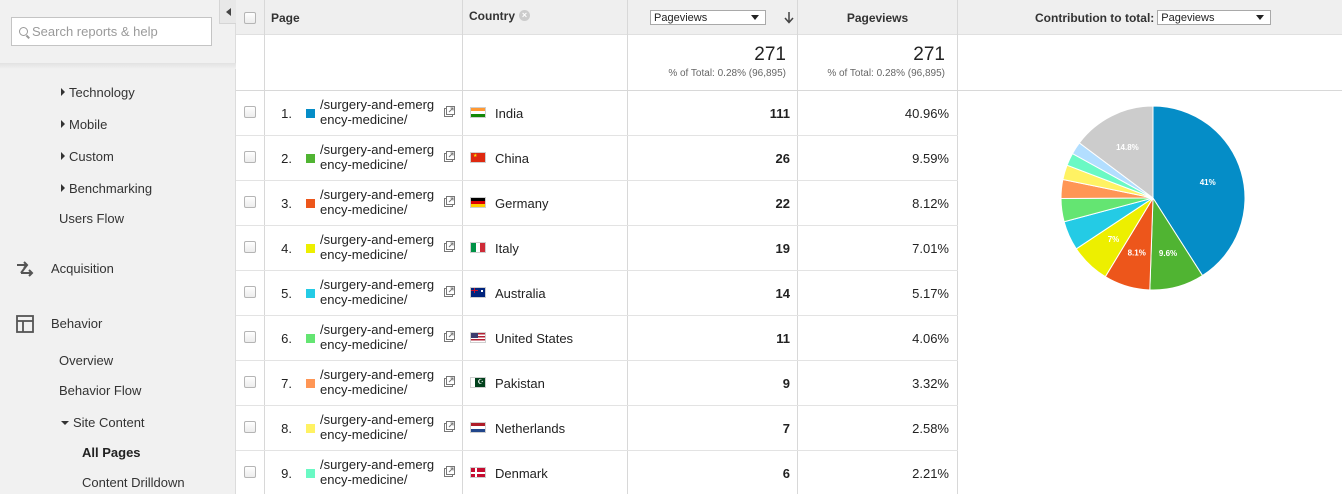  Describe the element at coordinates (786, 383) in the screenshot. I see `pageviews-value: 9` at that location.